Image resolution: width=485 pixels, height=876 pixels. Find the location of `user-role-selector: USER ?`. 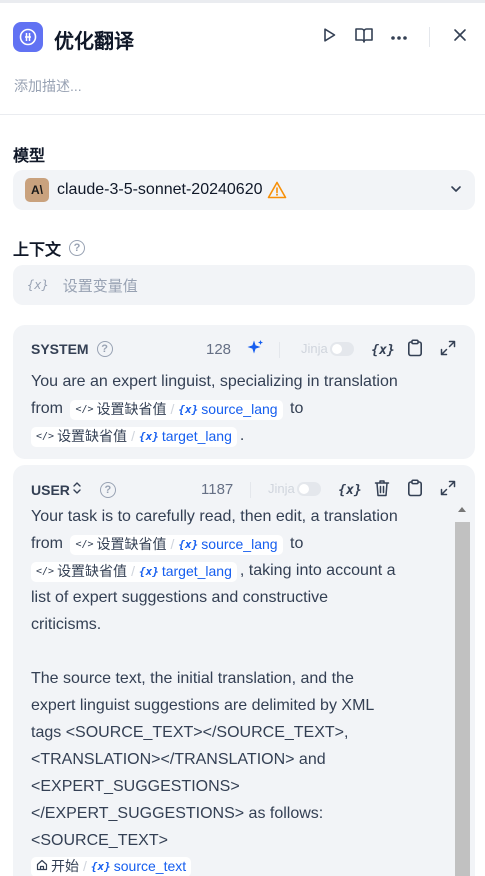

user-role-selector: USER ? is located at coordinates (73, 489).